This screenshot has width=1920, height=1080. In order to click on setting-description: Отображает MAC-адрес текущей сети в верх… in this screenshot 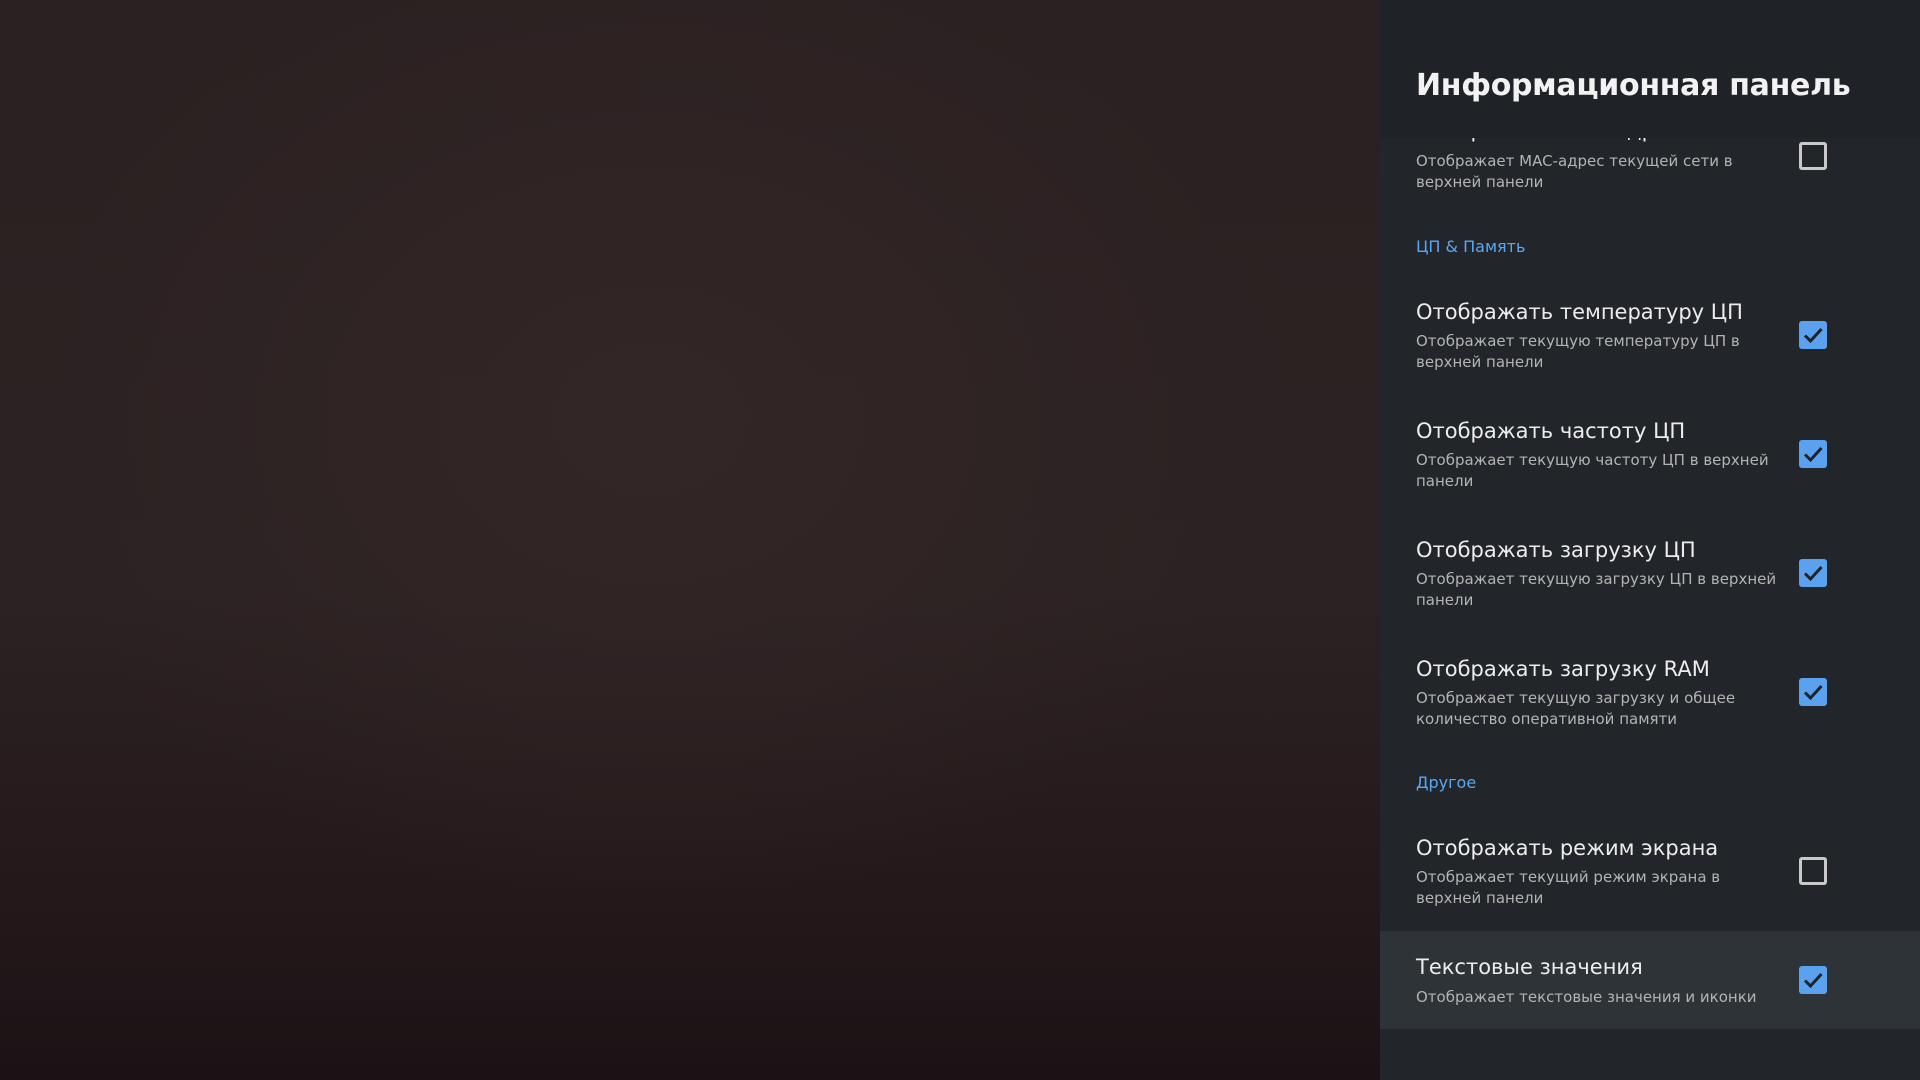, I will do `click(1574, 171)`.